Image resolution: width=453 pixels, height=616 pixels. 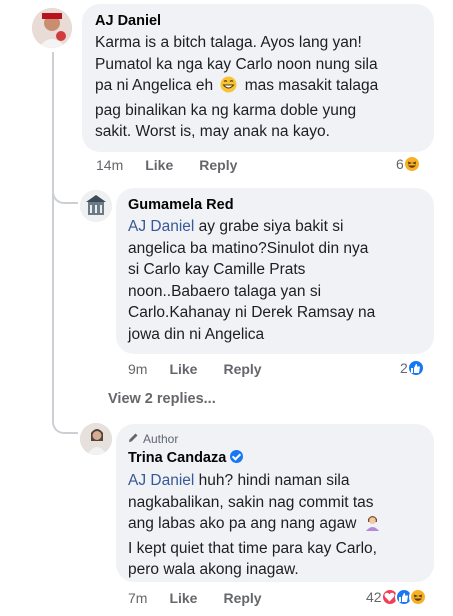 What do you see at coordinates (258, 21) in the screenshot?
I see `commenter-name: AJ Daniel` at bounding box center [258, 21].